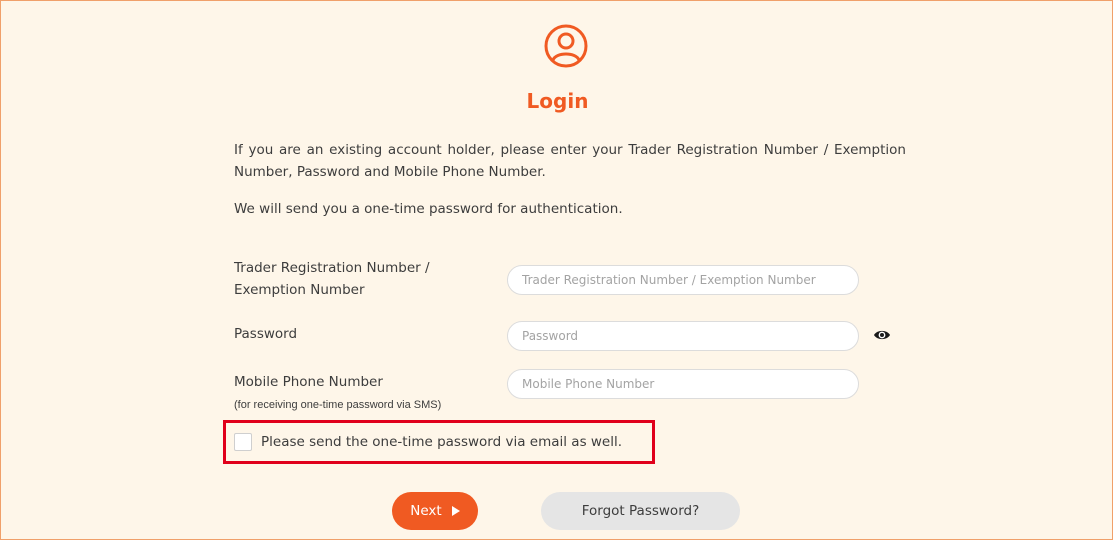  Describe the element at coordinates (266, 334) in the screenshot. I see `password-label: Password` at that location.